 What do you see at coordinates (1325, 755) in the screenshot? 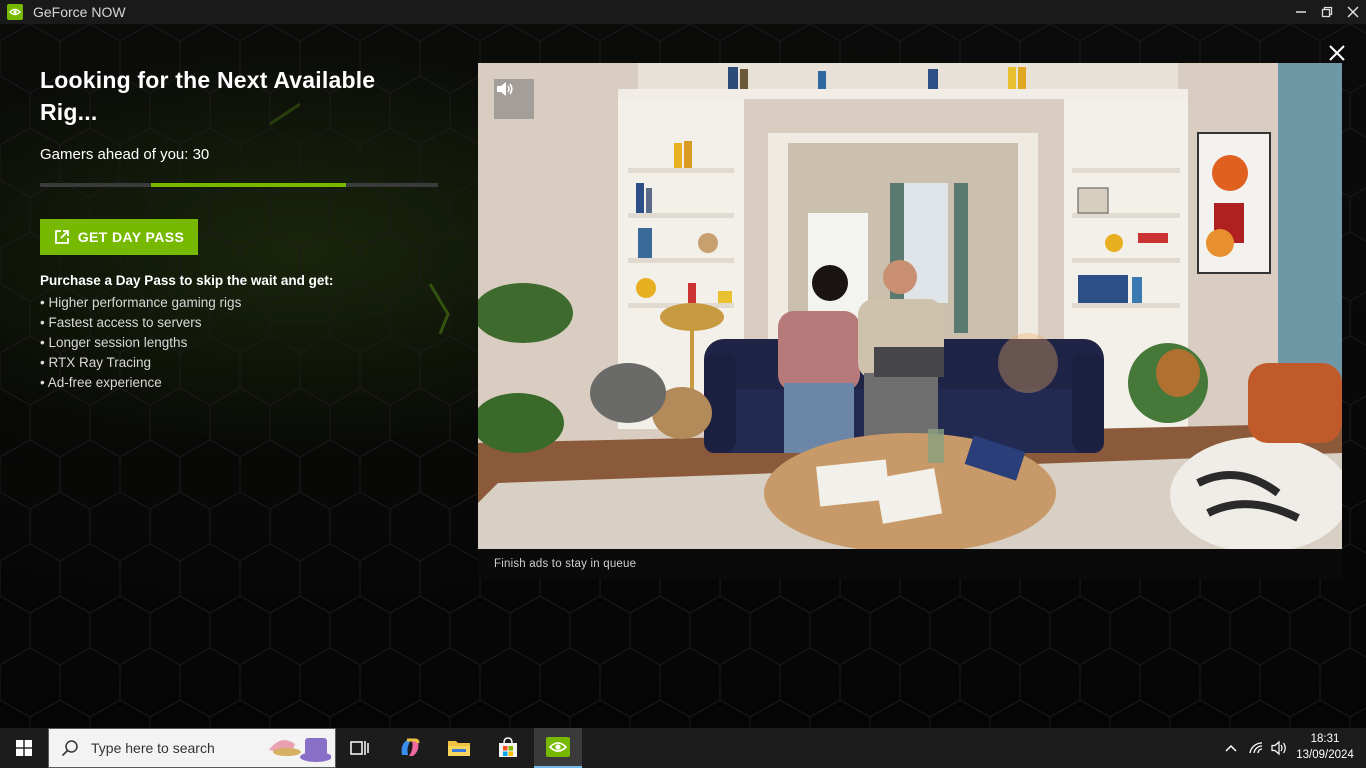
I see `clock-date: 13/09/2024` at bounding box center [1325, 755].